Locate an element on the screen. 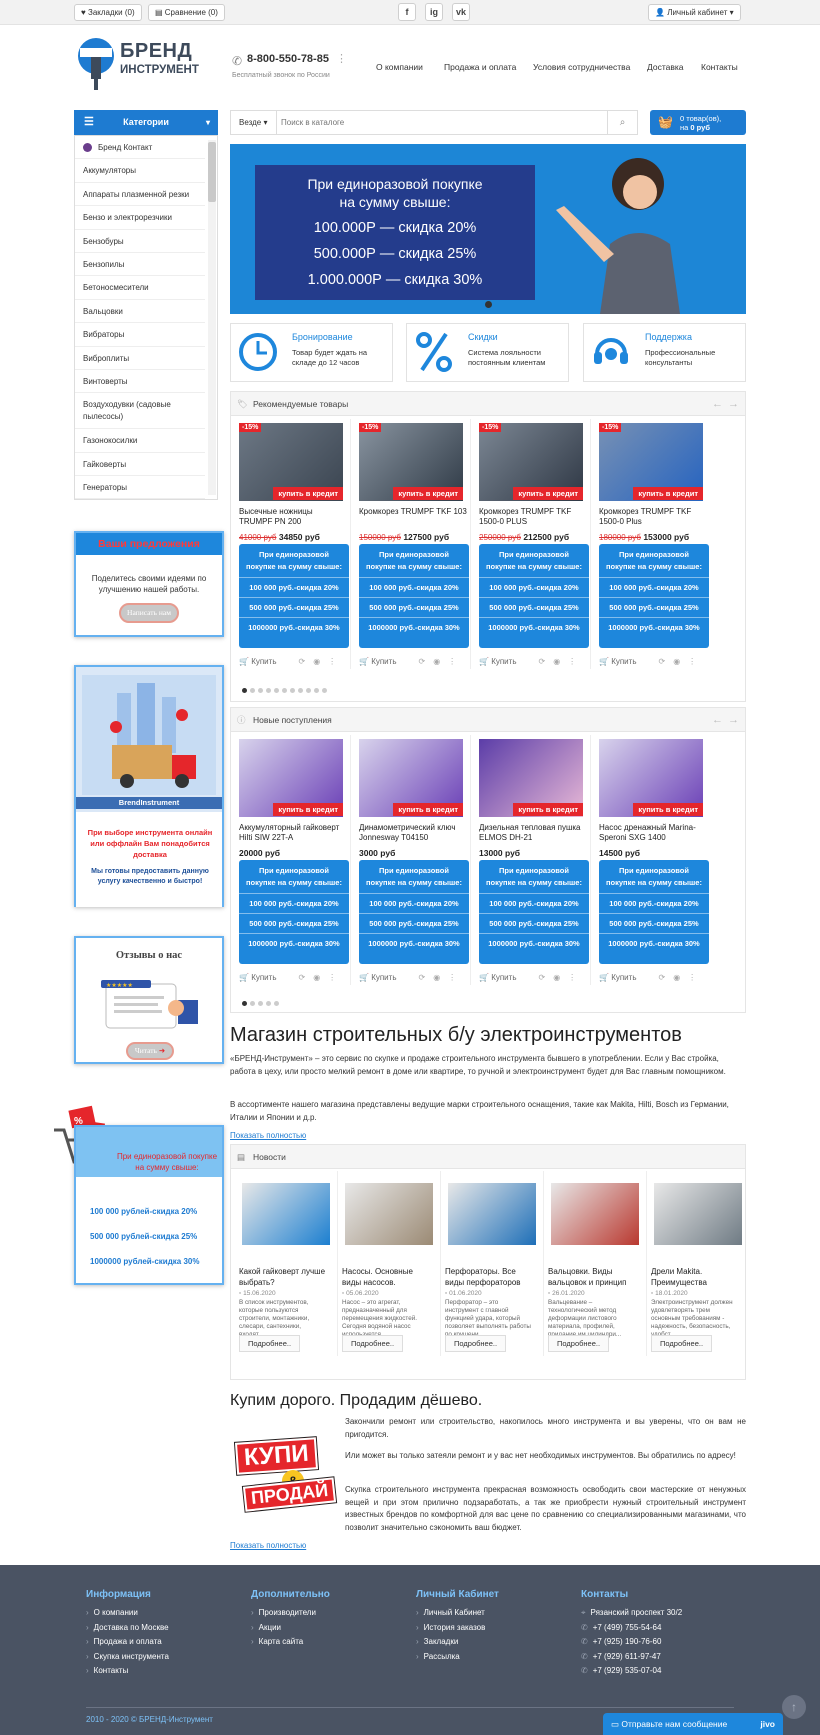 Image resolution: width=820 pixels, height=1735 pixels. category-item: Бензо и электрорезчики is located at coordinates (140, 218).